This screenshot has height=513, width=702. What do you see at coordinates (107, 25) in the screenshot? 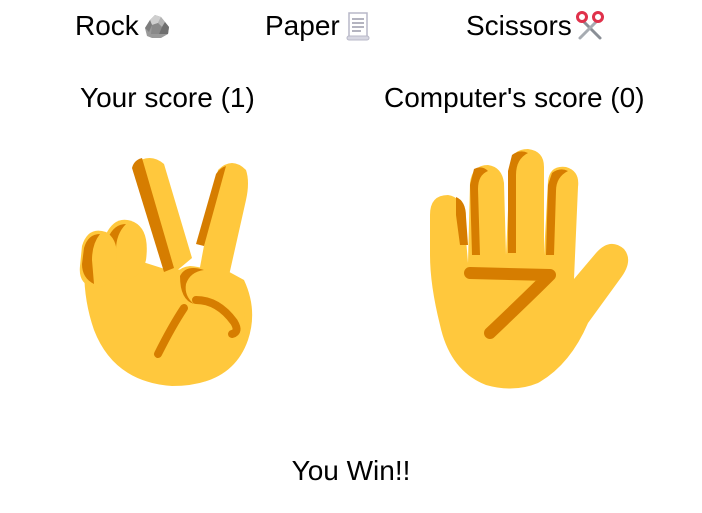
I see `rock-label: Rock` at bounding box center [107, 25].